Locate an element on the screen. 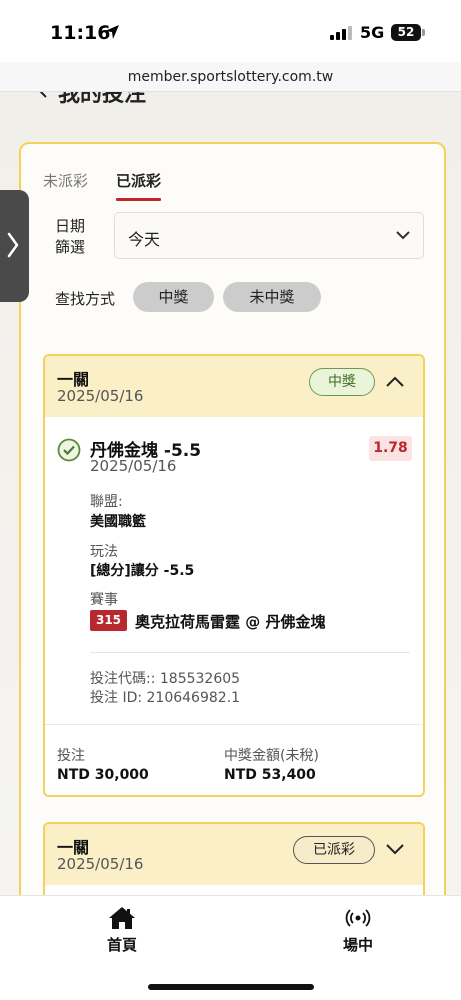 The height and width of the screenshot is (1000, 461). match-number-badge: 315 is located at coordinates (108, 620).